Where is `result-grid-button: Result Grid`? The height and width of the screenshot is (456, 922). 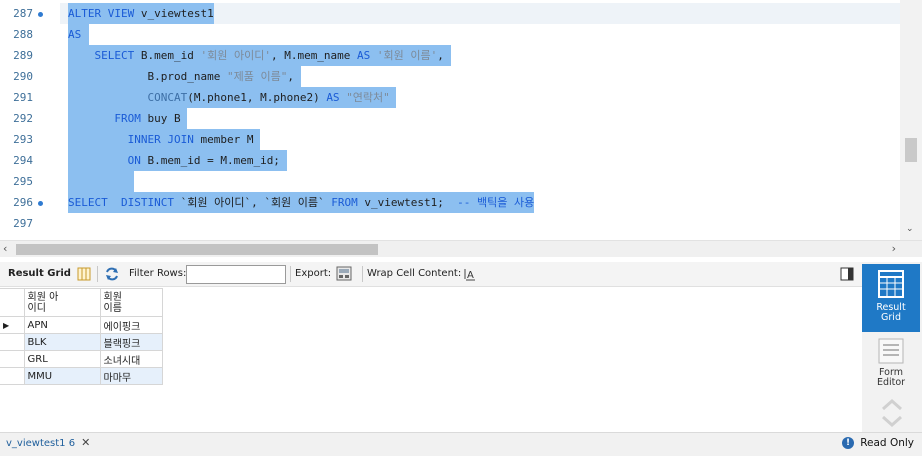 result-grid-button: Result Grid is located at coordinates (891, 298).